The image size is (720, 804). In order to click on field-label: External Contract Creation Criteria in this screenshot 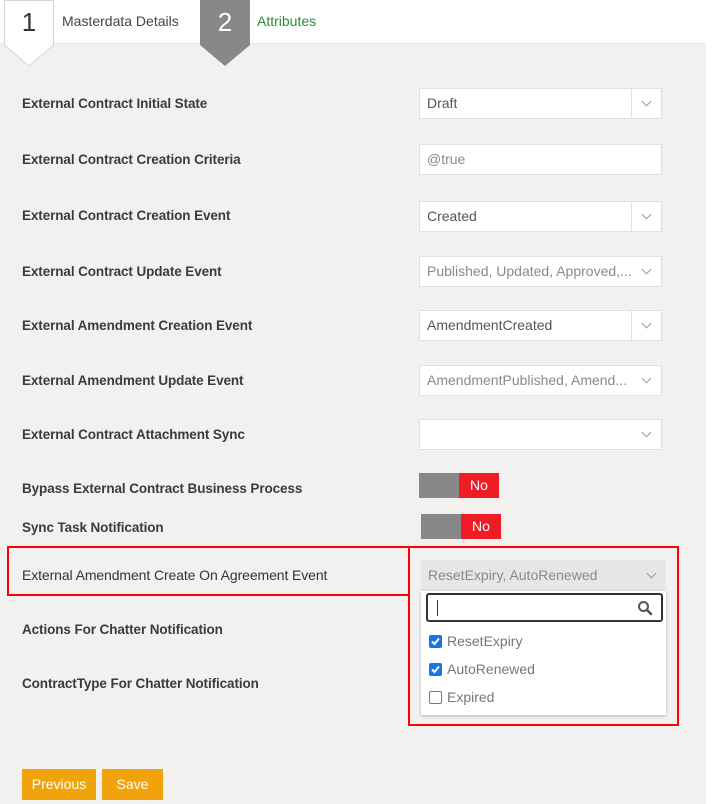, I will do `click(131, 159)`.